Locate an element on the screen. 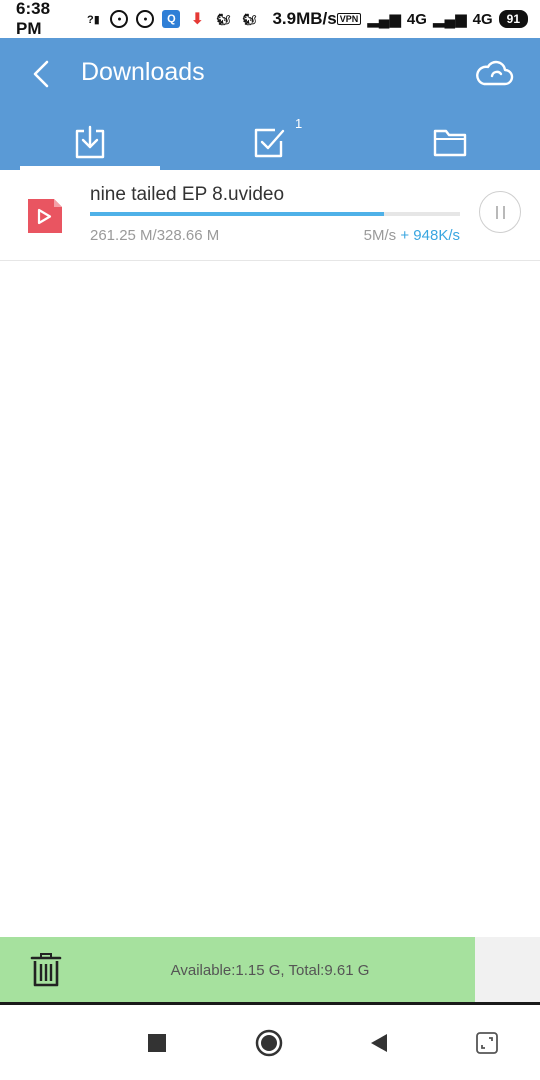  tab-files is located at coordinates (450, 142).